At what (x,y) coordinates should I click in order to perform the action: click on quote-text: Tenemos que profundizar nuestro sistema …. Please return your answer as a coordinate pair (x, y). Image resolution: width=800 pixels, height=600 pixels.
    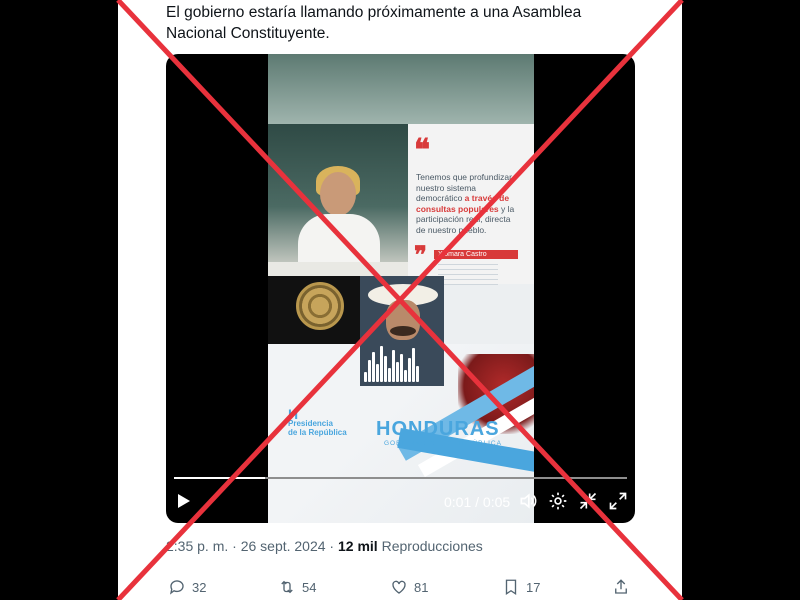
    Looking at the image, I should click on (465, 203).